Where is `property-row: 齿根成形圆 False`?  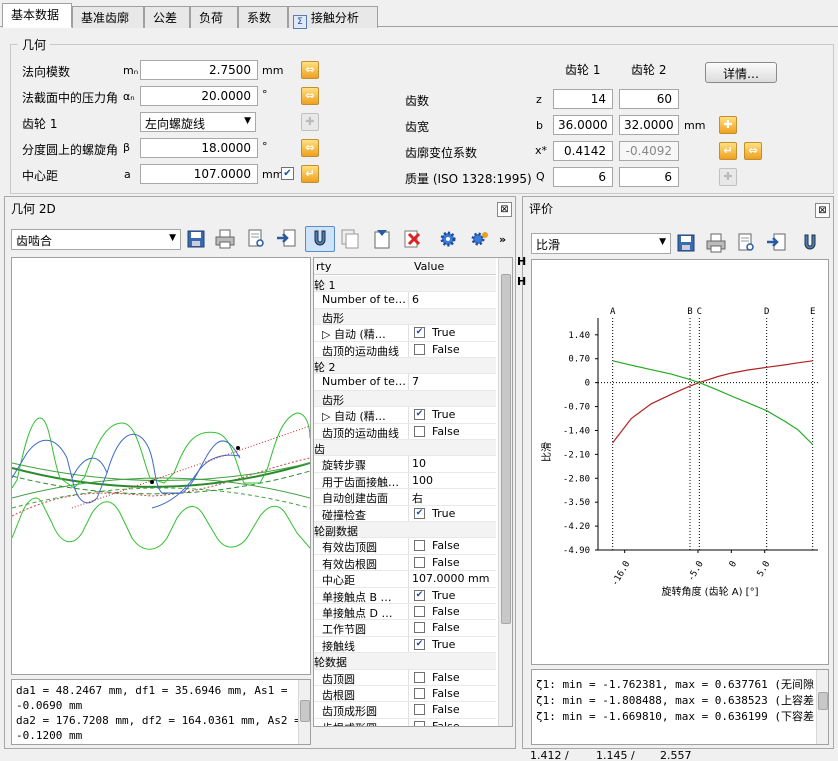 property-row: 齿根成形圆 False is located at coordinates (405, 722).